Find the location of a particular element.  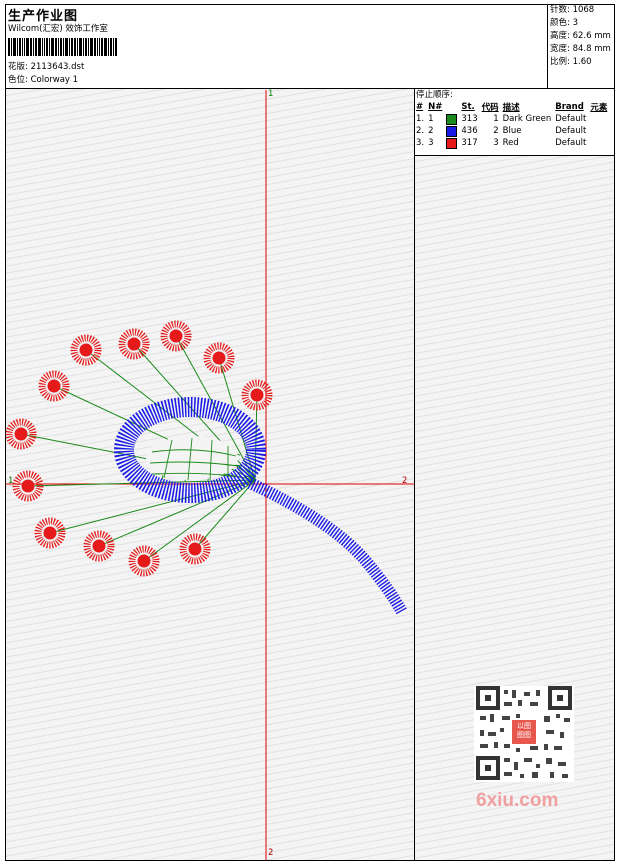

axis-label-bottom: 2 is located at coordinates (271, 853).